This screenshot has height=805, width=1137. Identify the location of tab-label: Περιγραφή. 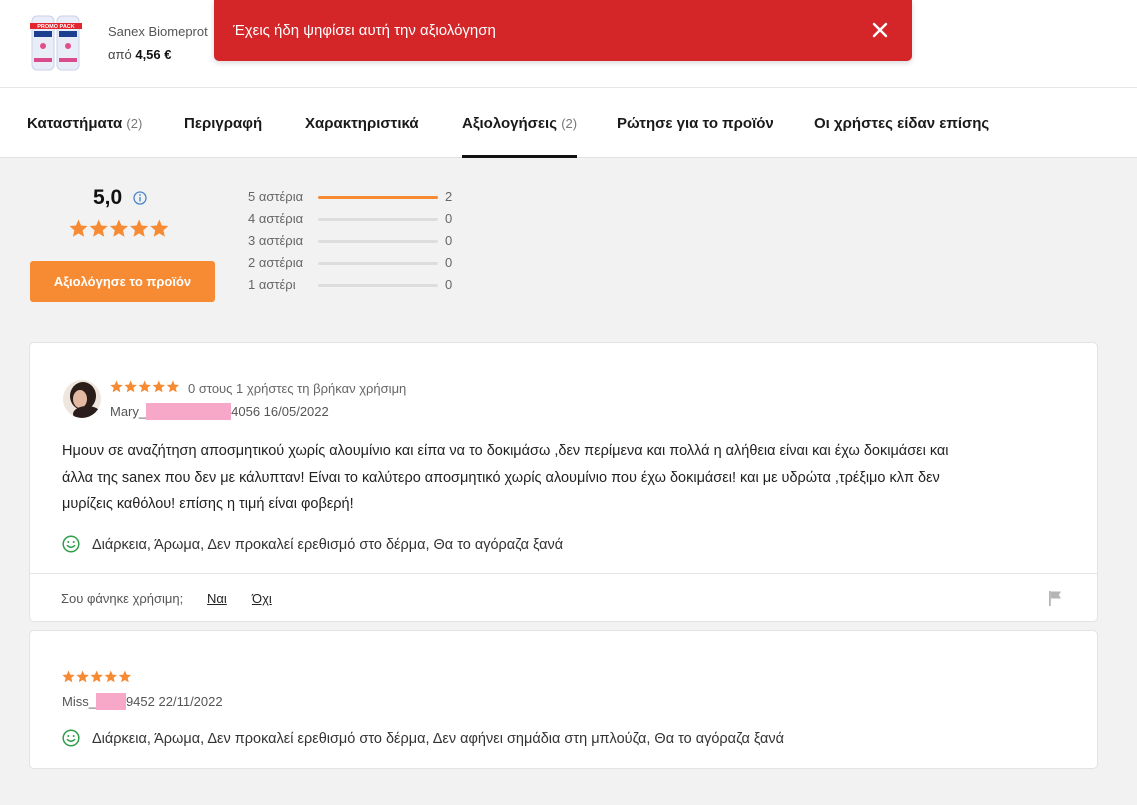
(223, 123).